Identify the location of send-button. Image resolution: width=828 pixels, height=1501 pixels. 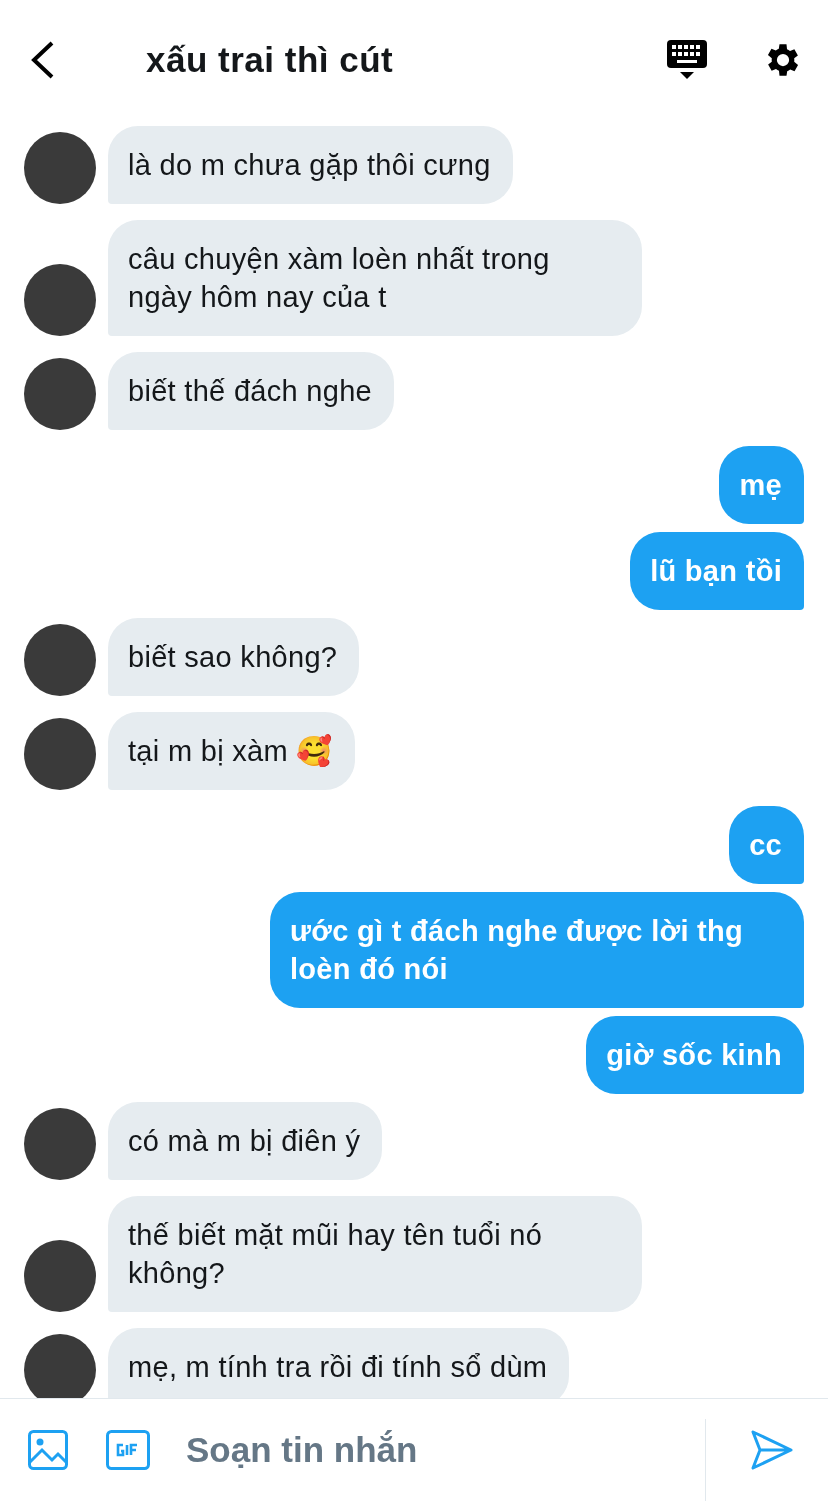
(772, 1450).